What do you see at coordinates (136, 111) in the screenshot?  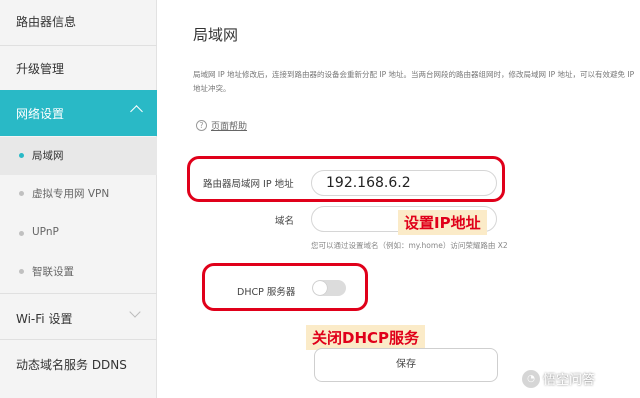 I see `chevron-up-icon` at bounding box center [136, 111].